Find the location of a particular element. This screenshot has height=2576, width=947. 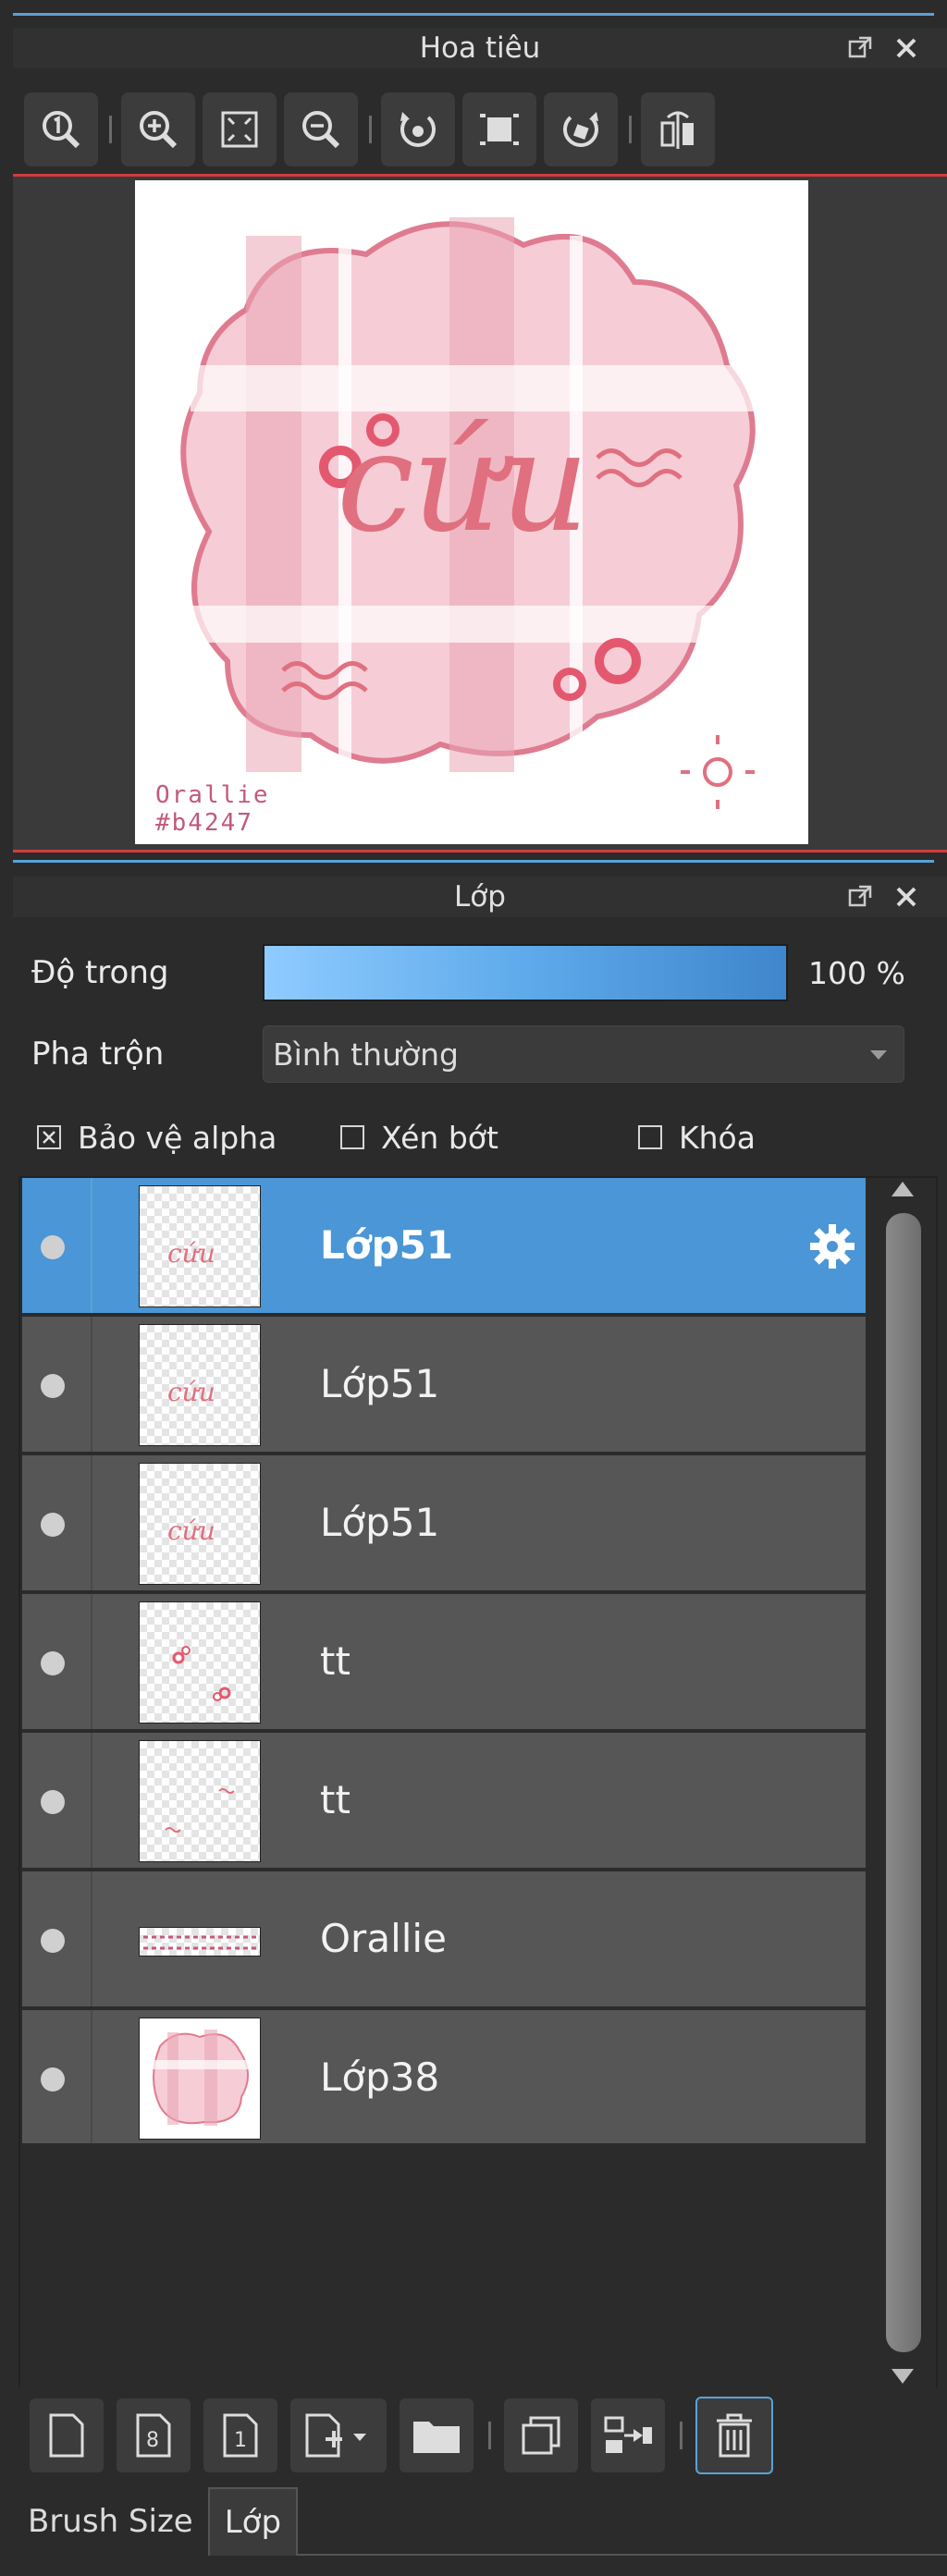

layer-row: Orallie is located at coordinates (444, 1940).